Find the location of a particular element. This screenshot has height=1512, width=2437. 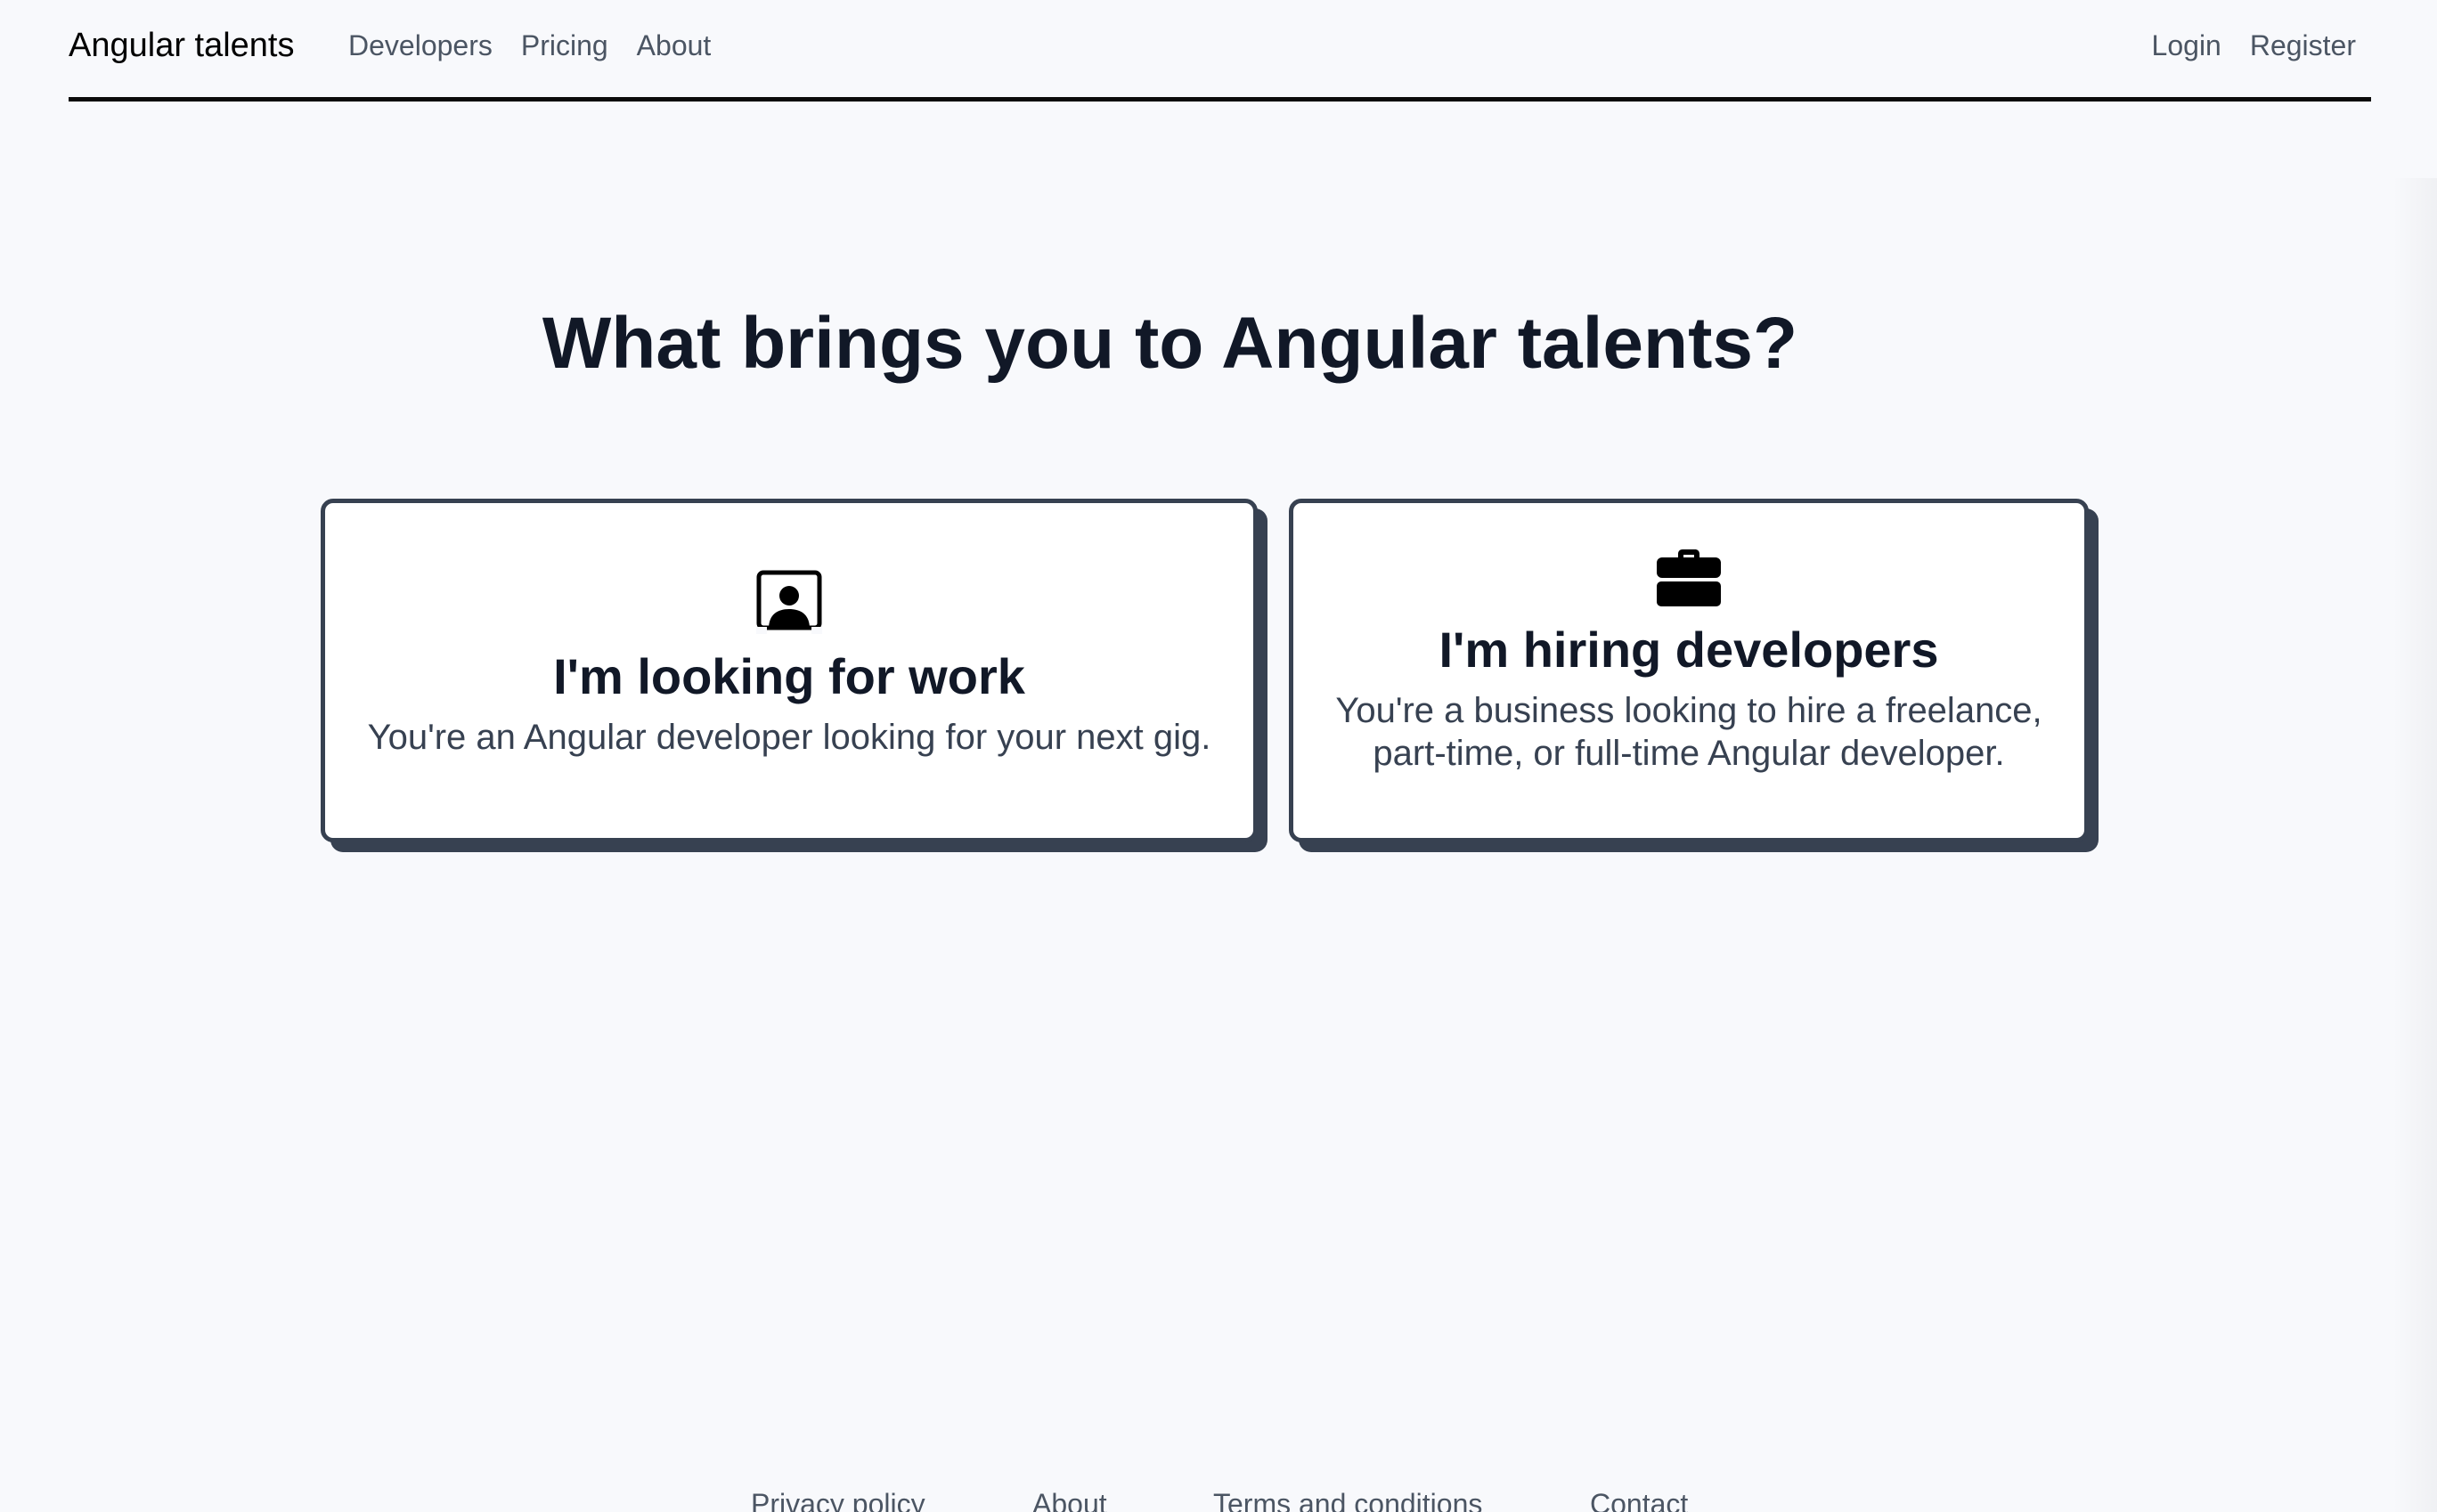

register-link: Register is located at coordinates (2303, 45).